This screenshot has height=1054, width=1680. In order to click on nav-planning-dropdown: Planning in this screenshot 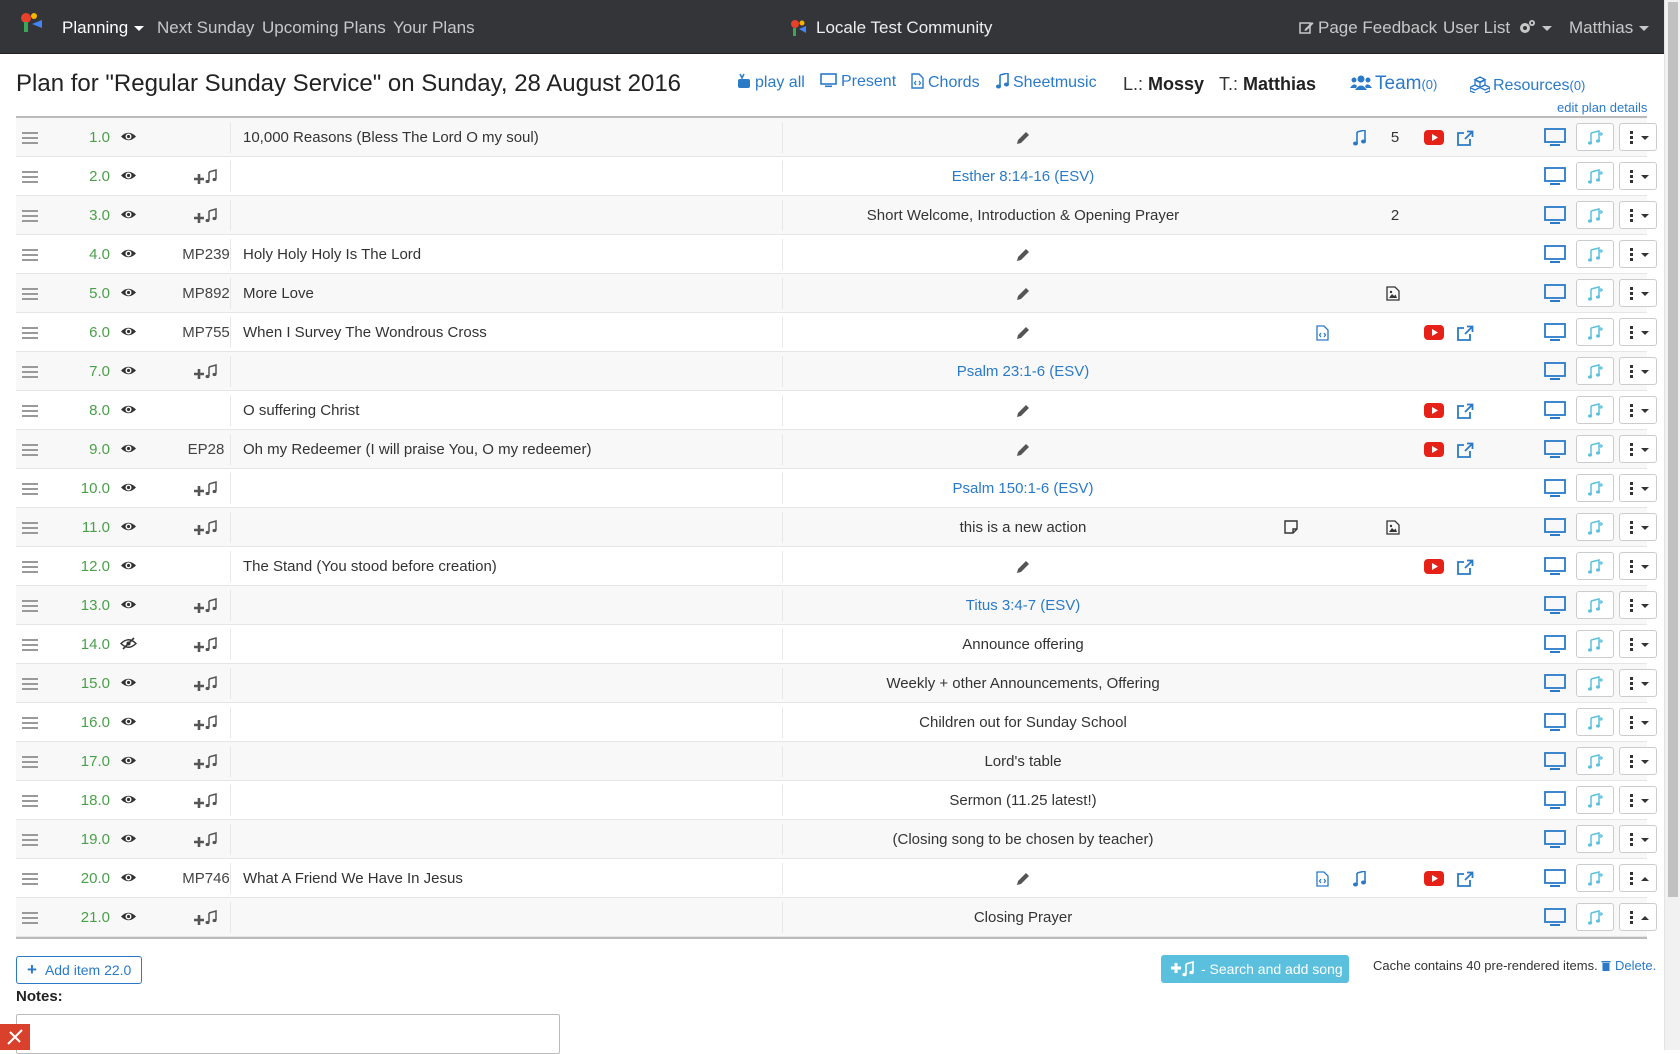, I will do `click(103, 28)`.